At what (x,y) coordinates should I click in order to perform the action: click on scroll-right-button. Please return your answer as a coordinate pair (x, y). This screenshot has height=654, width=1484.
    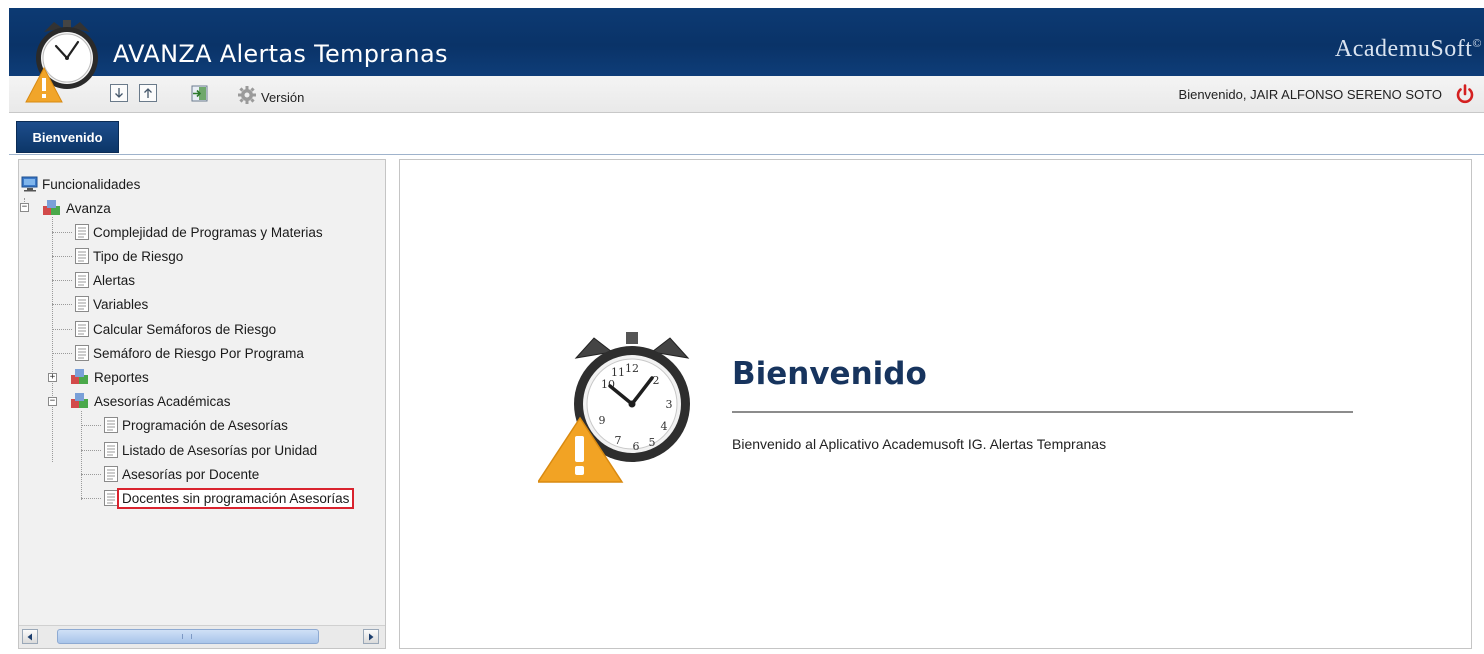
    Looking at the image, I should click on (371, 636).